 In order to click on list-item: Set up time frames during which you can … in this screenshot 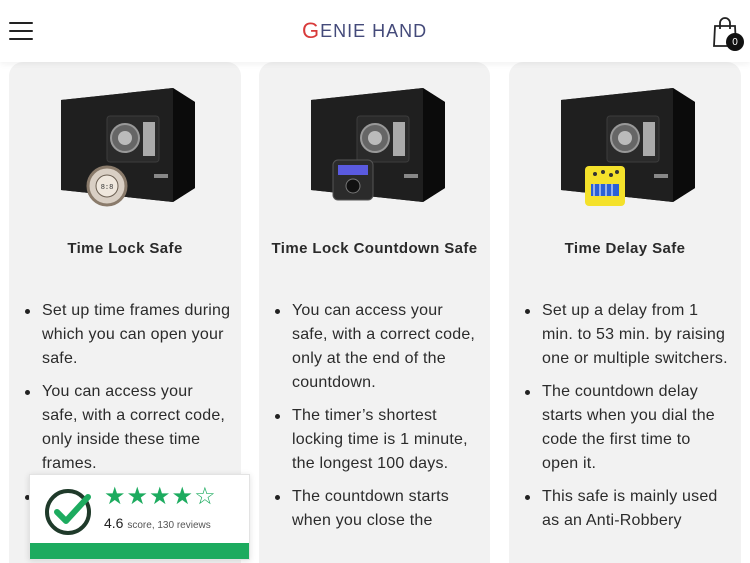, I will do `click(127, 335)`.